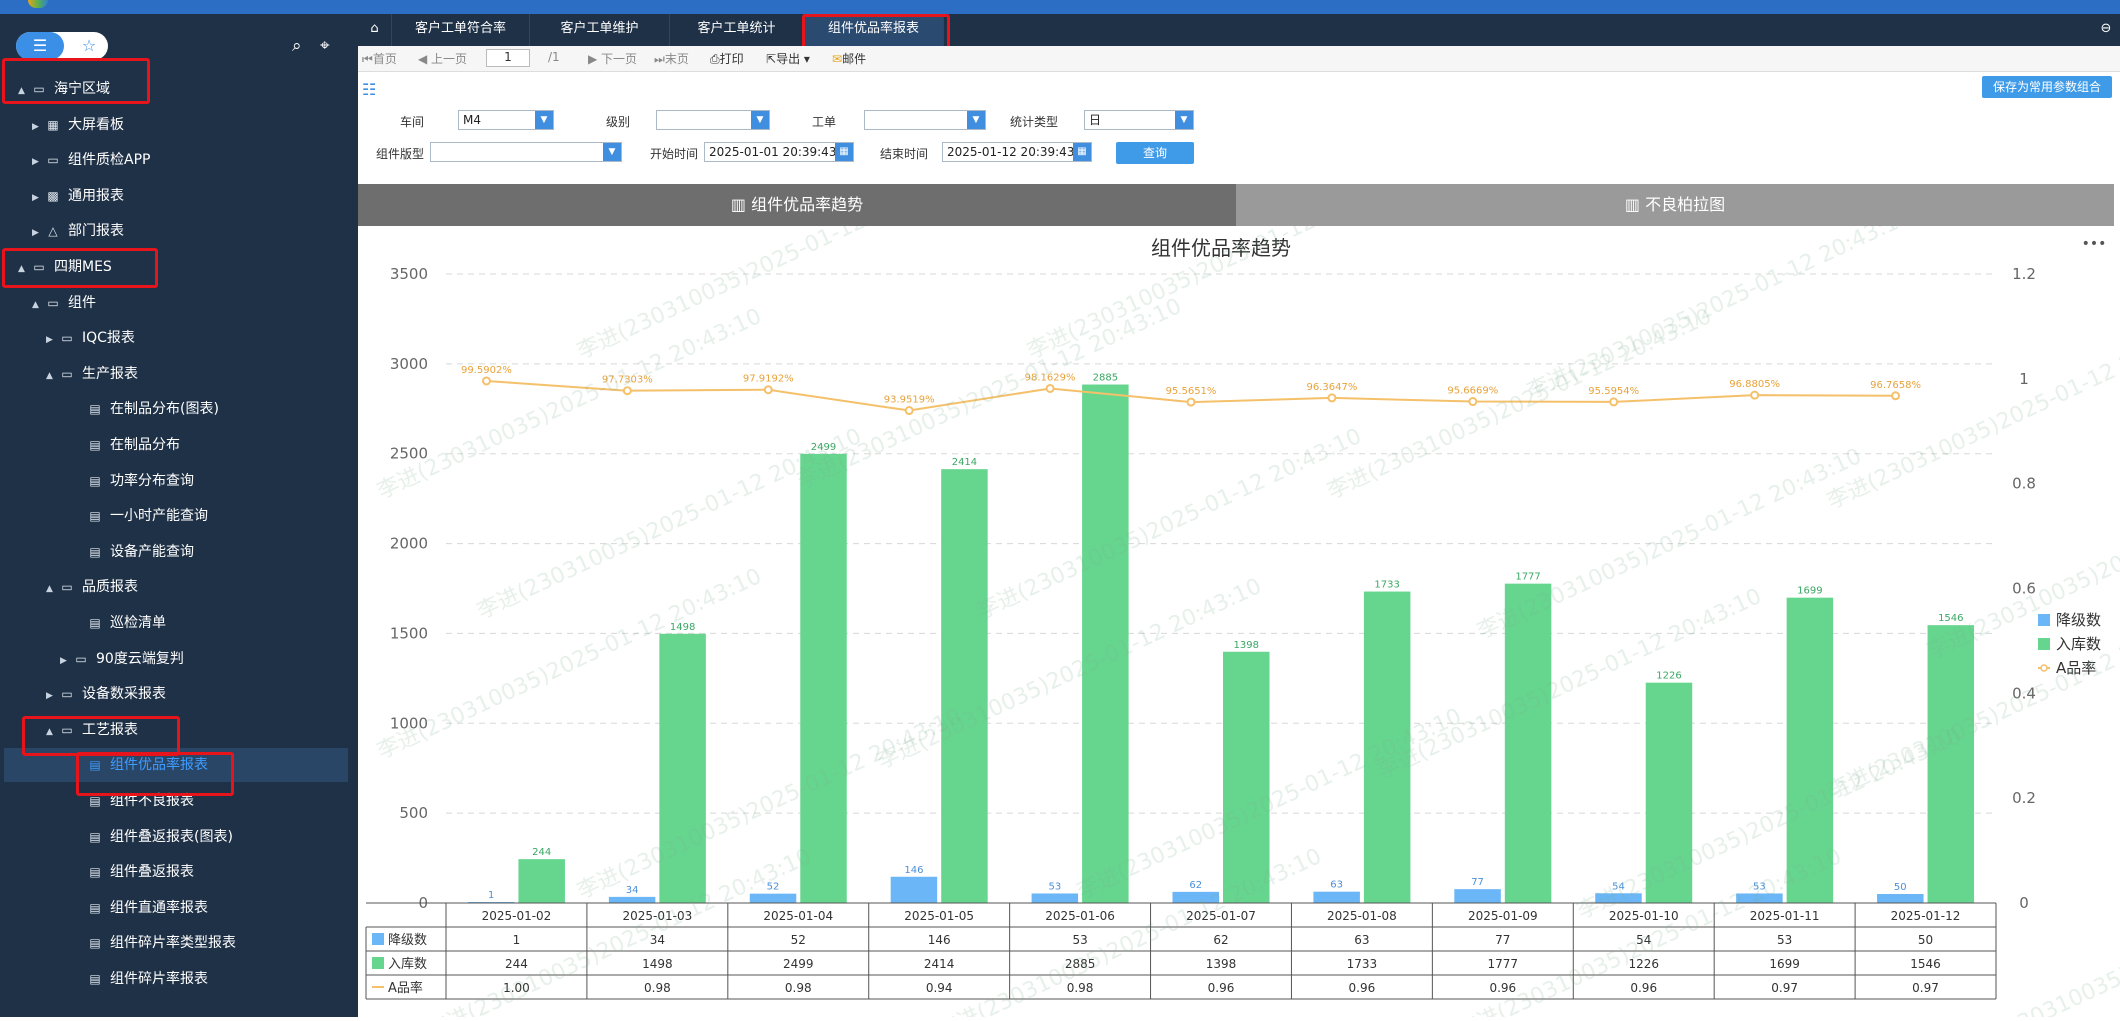  I want to click on bar-label: 54, so click(1618, 886).